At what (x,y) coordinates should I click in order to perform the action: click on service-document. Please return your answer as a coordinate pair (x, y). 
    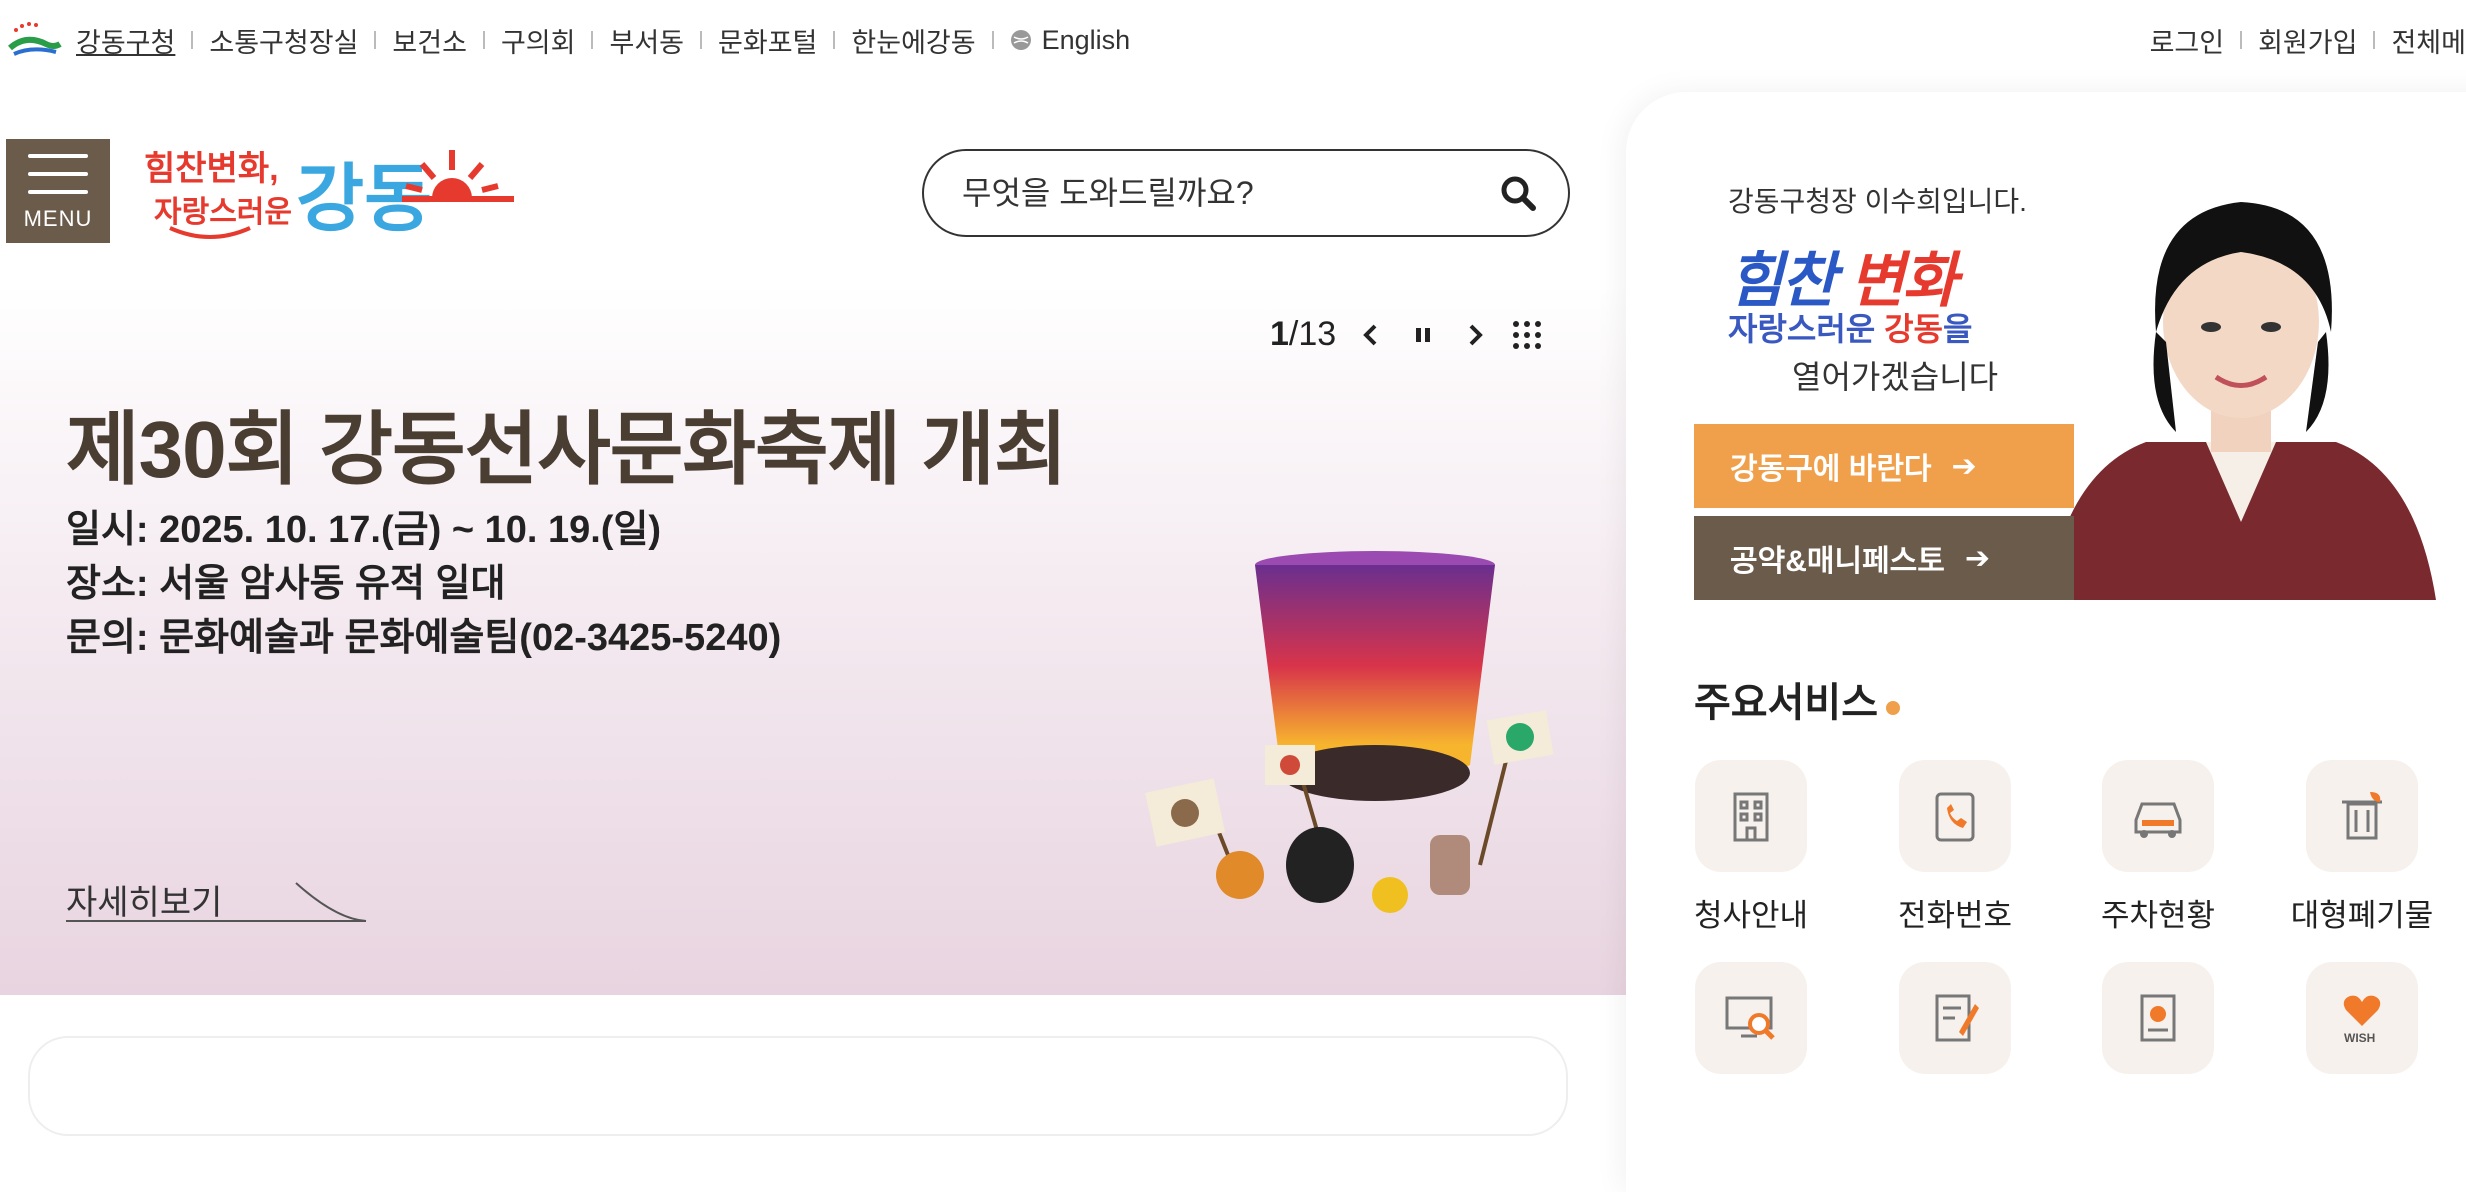
    Looking at the image, I should click on (2158, 1018).